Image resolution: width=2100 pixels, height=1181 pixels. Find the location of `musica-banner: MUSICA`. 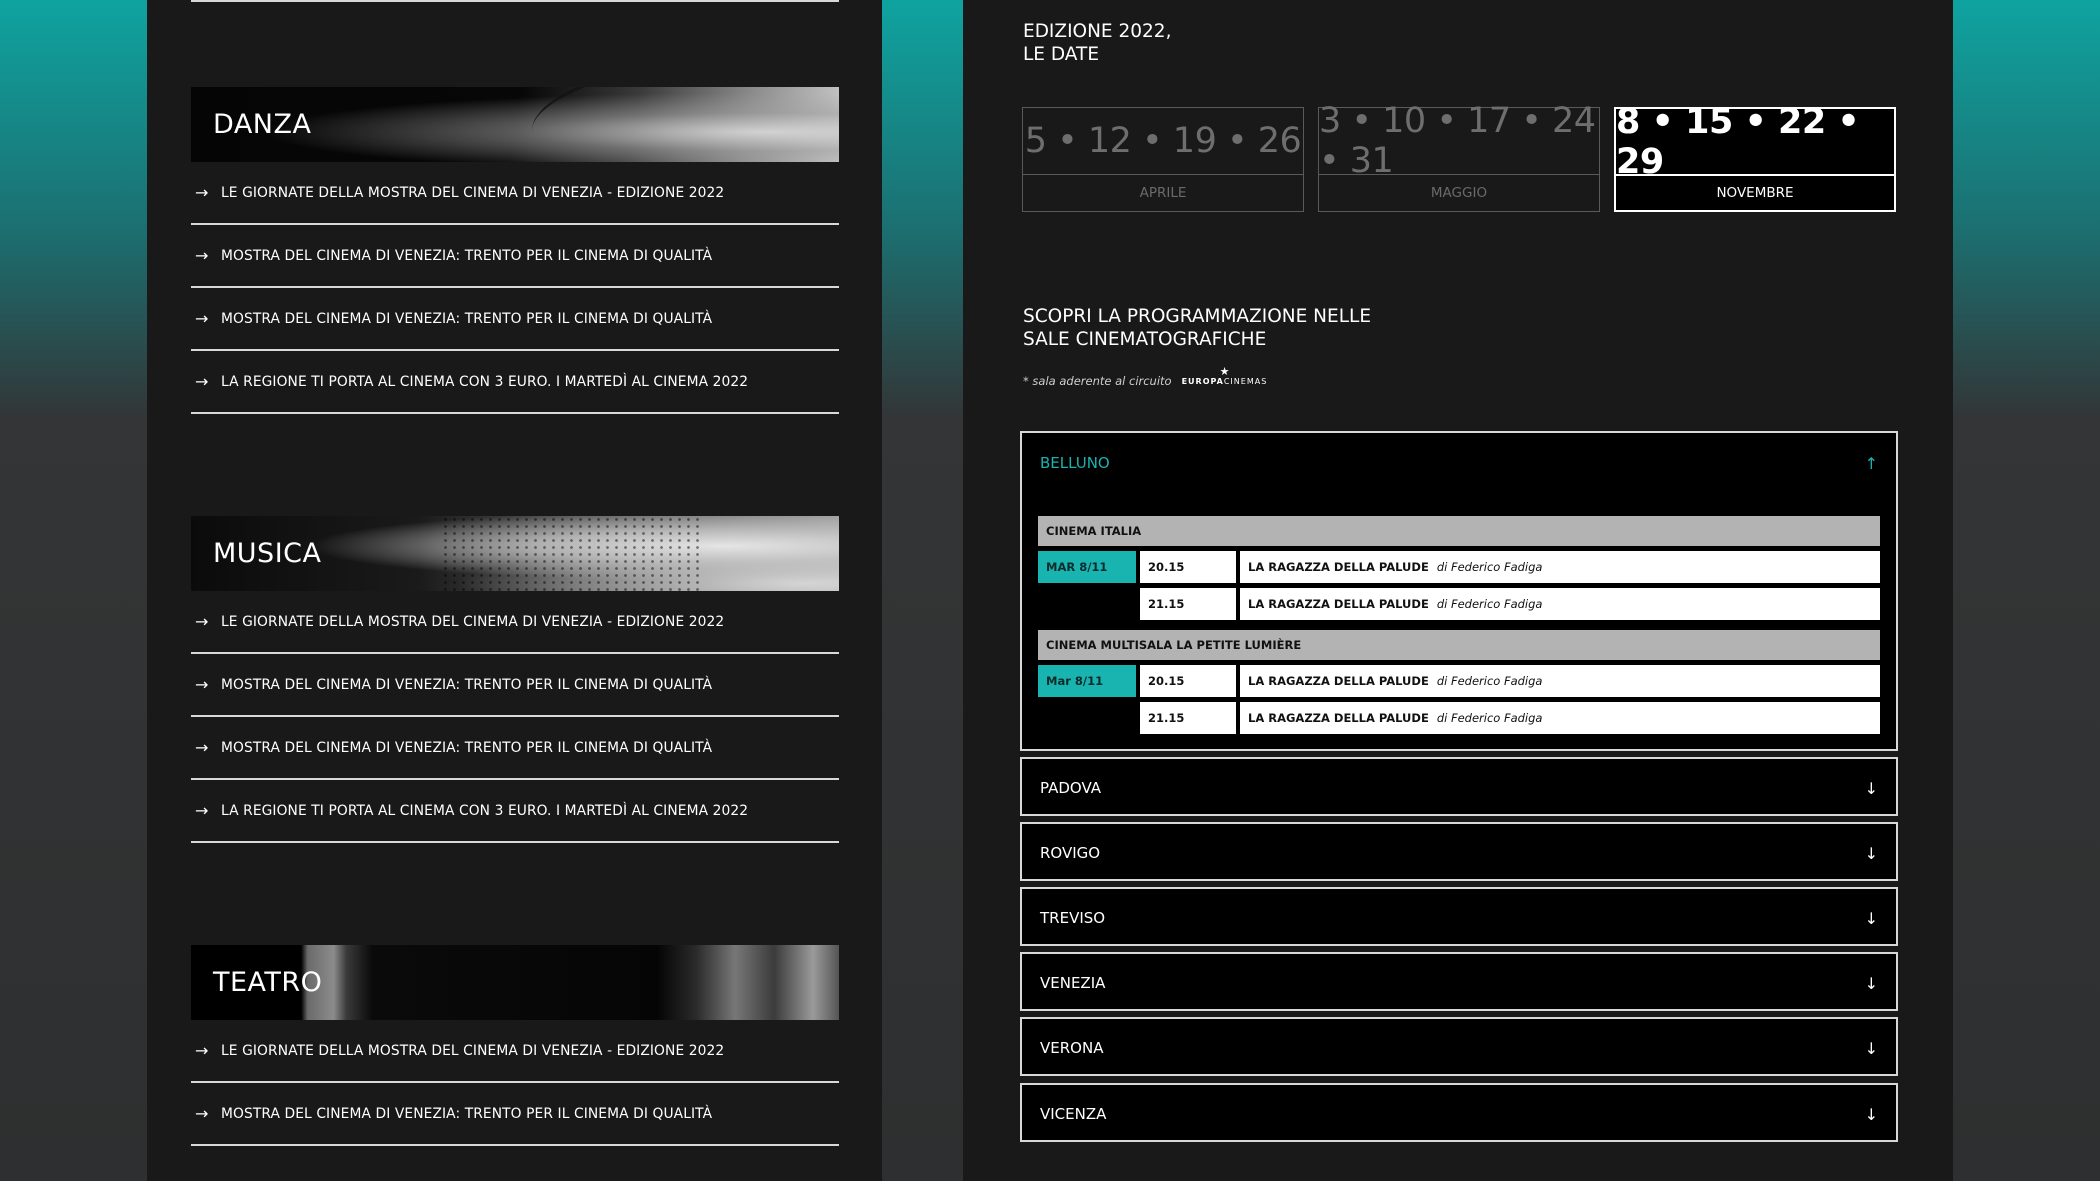

musica-banner: MUSICA is located at coordinates (515, 553).